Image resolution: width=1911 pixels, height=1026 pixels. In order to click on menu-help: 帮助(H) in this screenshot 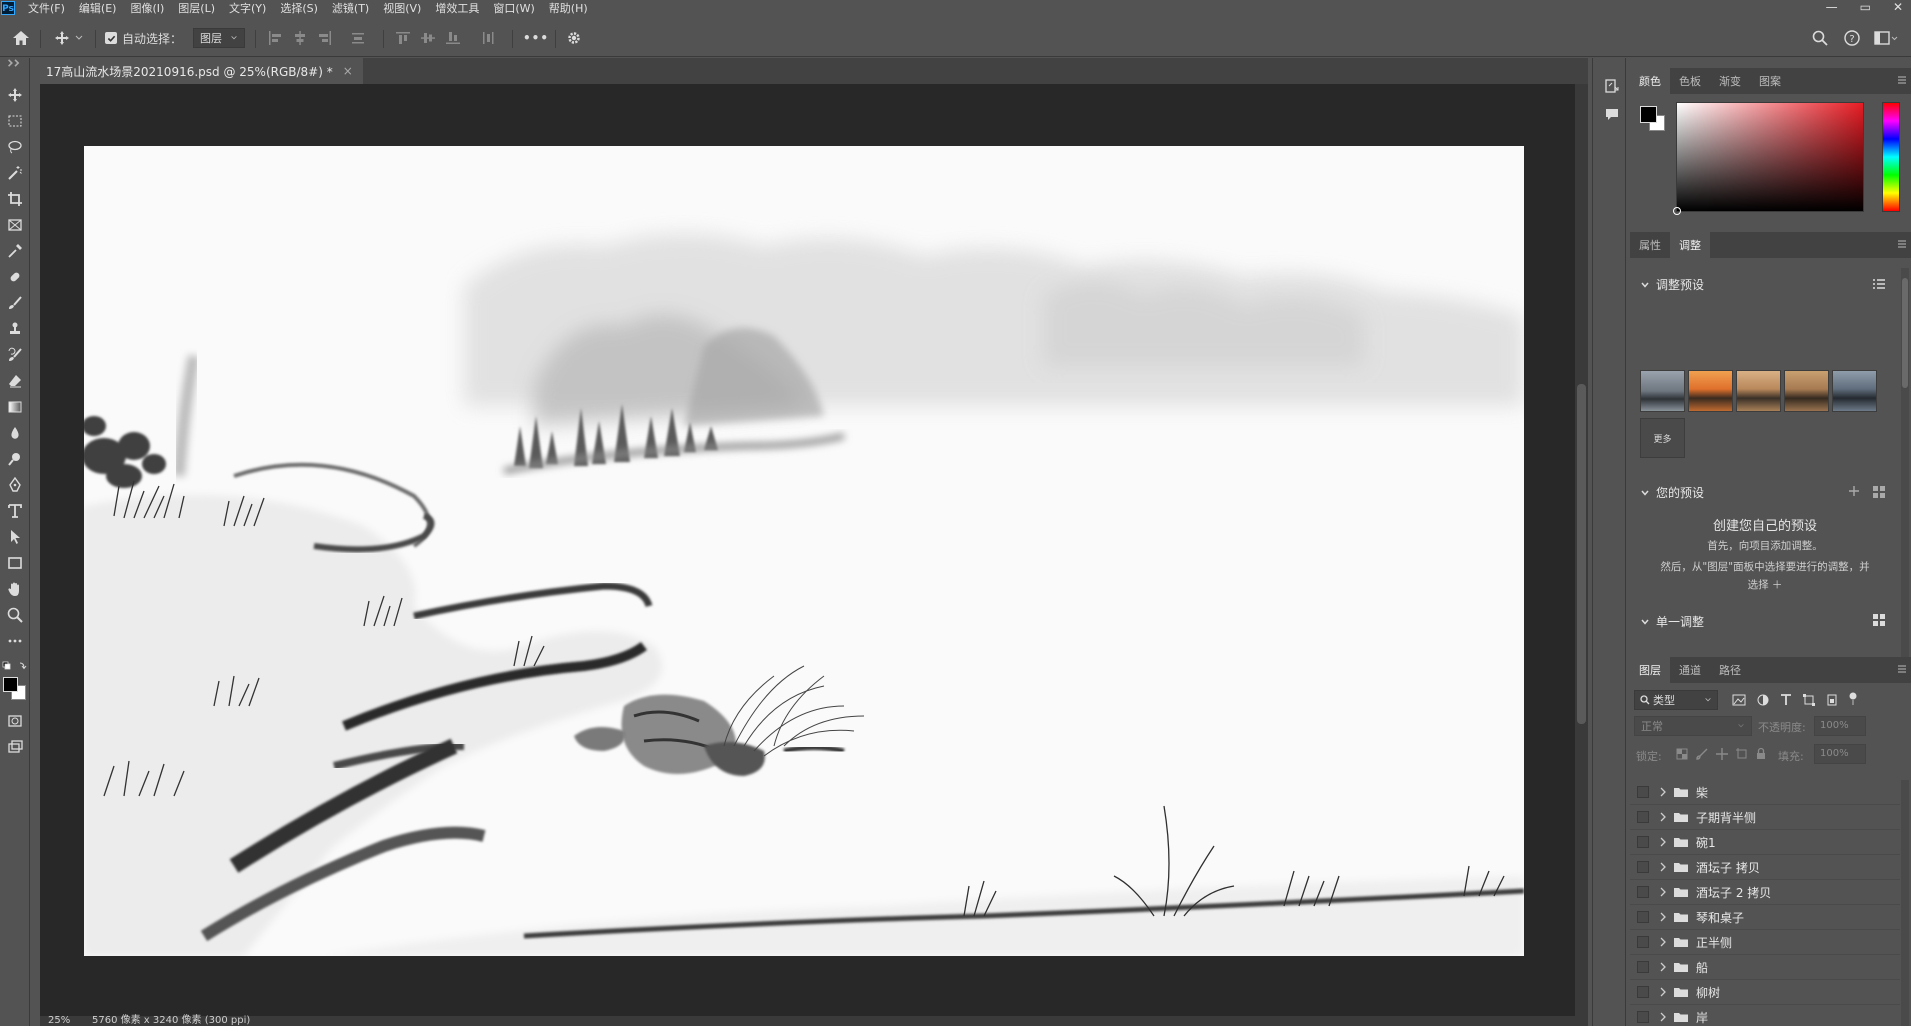, I will do `click(568, 8)`.